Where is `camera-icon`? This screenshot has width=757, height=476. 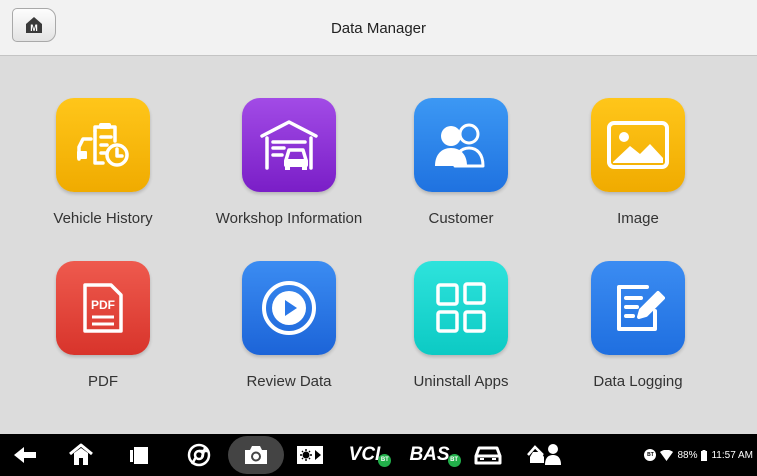
camera-icon is located at coordinates (256, 455).